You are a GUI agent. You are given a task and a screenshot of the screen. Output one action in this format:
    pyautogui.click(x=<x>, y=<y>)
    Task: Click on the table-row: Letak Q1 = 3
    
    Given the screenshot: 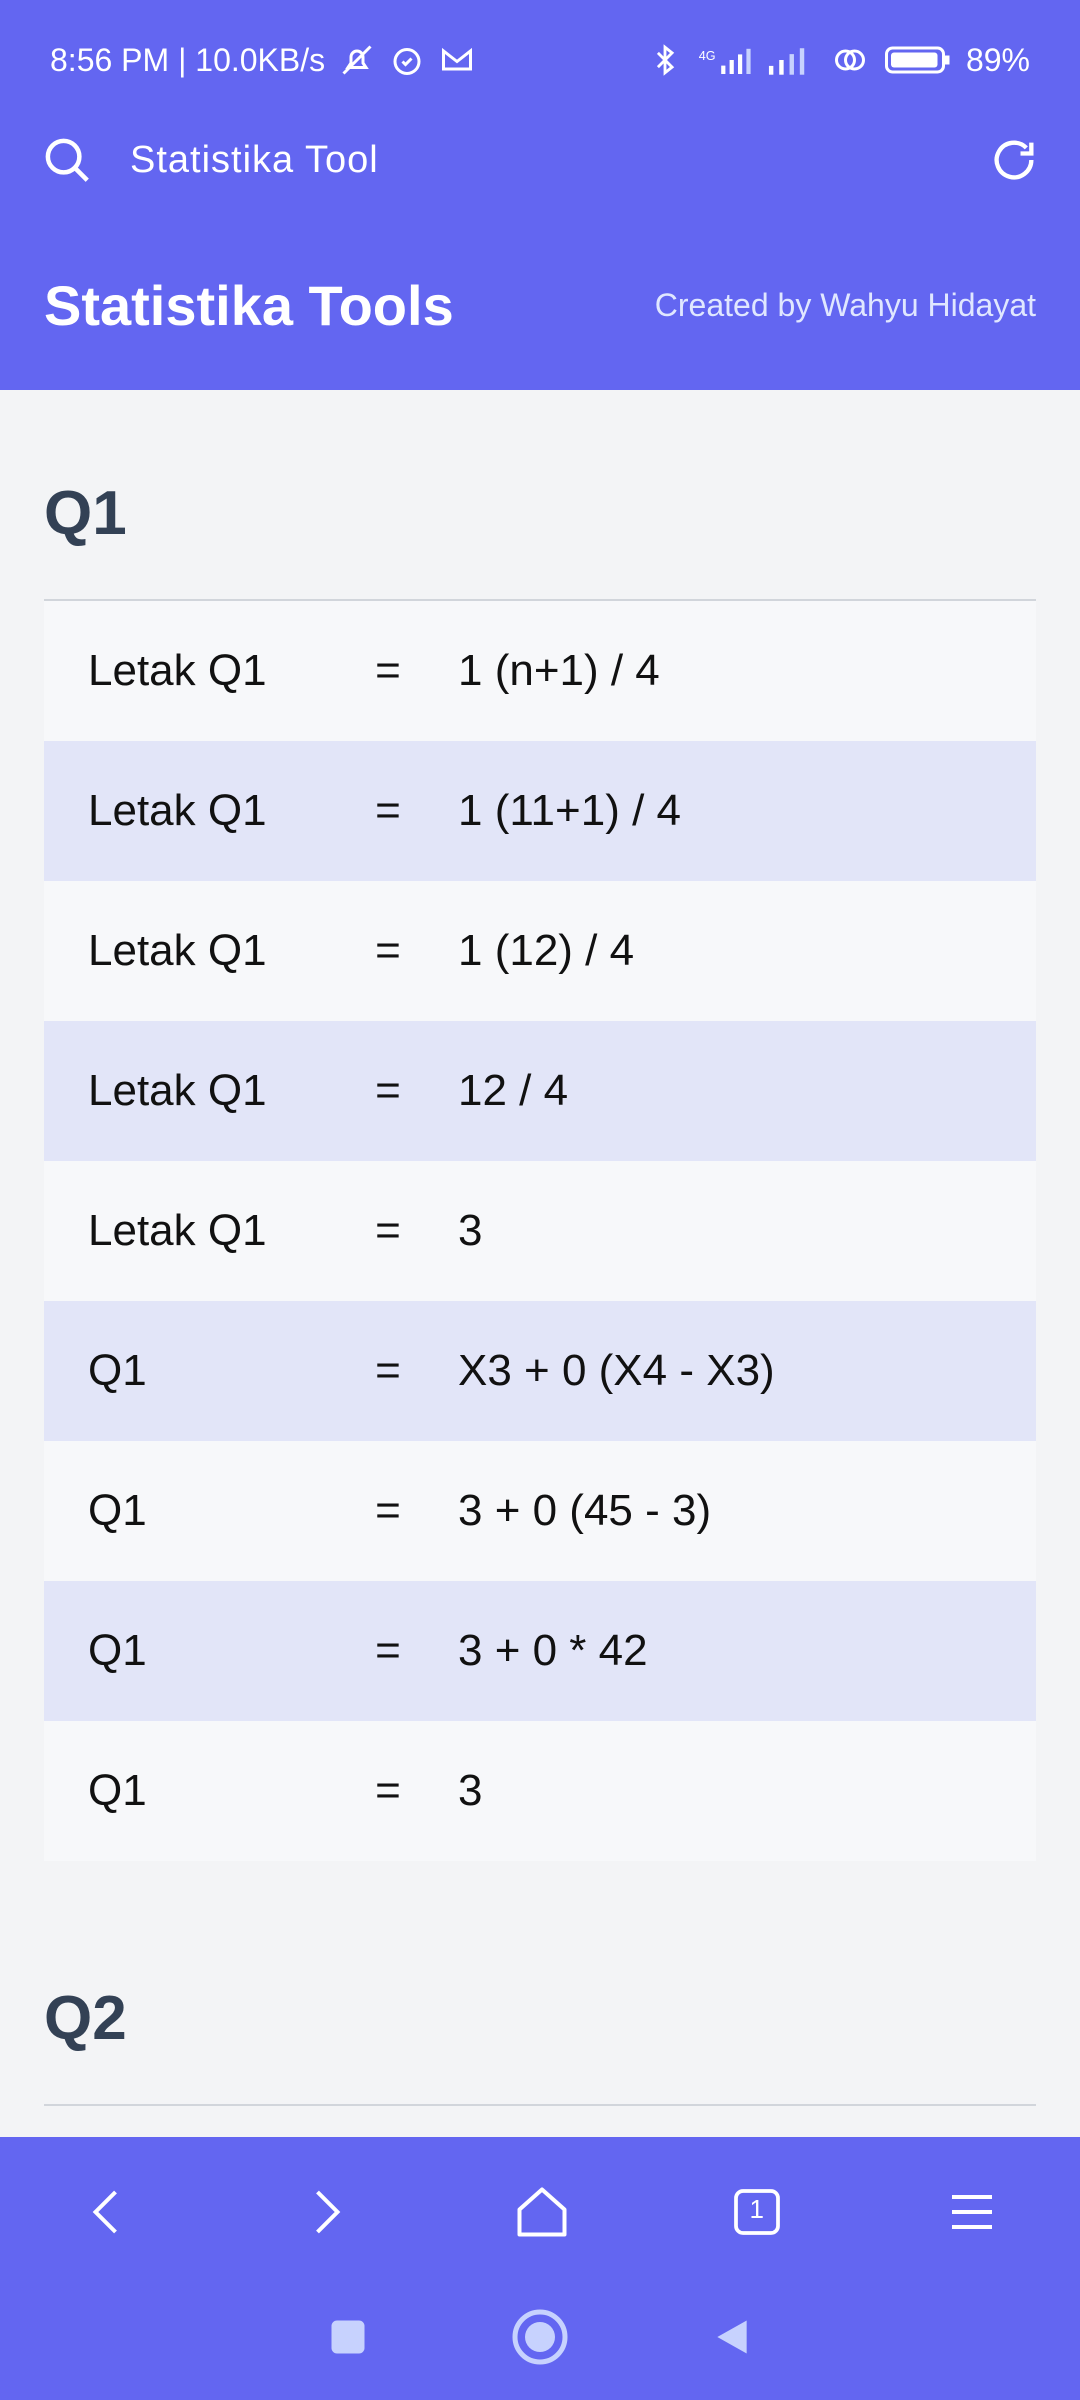 What is the action you would take?
    pyautogui.click(x=540, y=1231)
    